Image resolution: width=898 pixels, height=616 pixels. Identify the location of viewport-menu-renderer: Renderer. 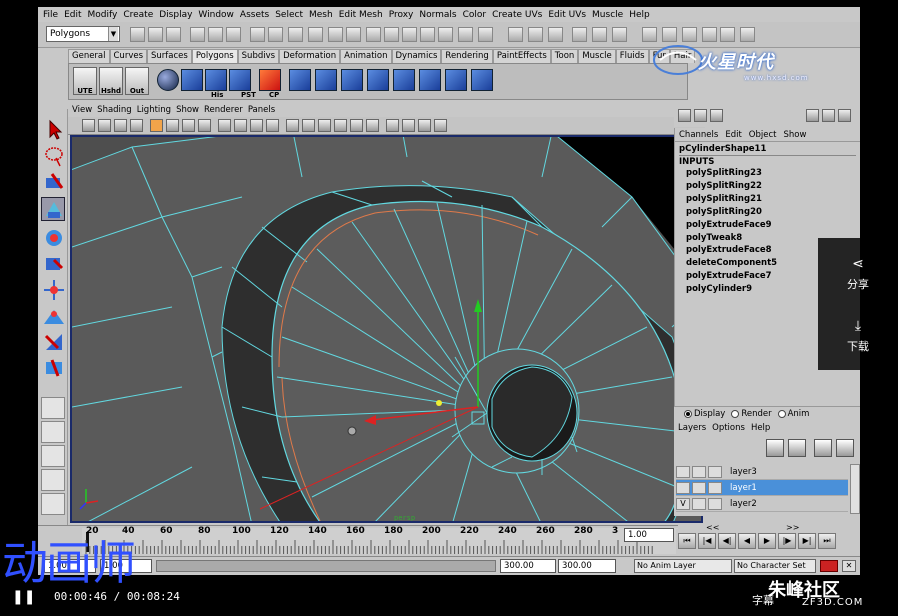
(226, 110).